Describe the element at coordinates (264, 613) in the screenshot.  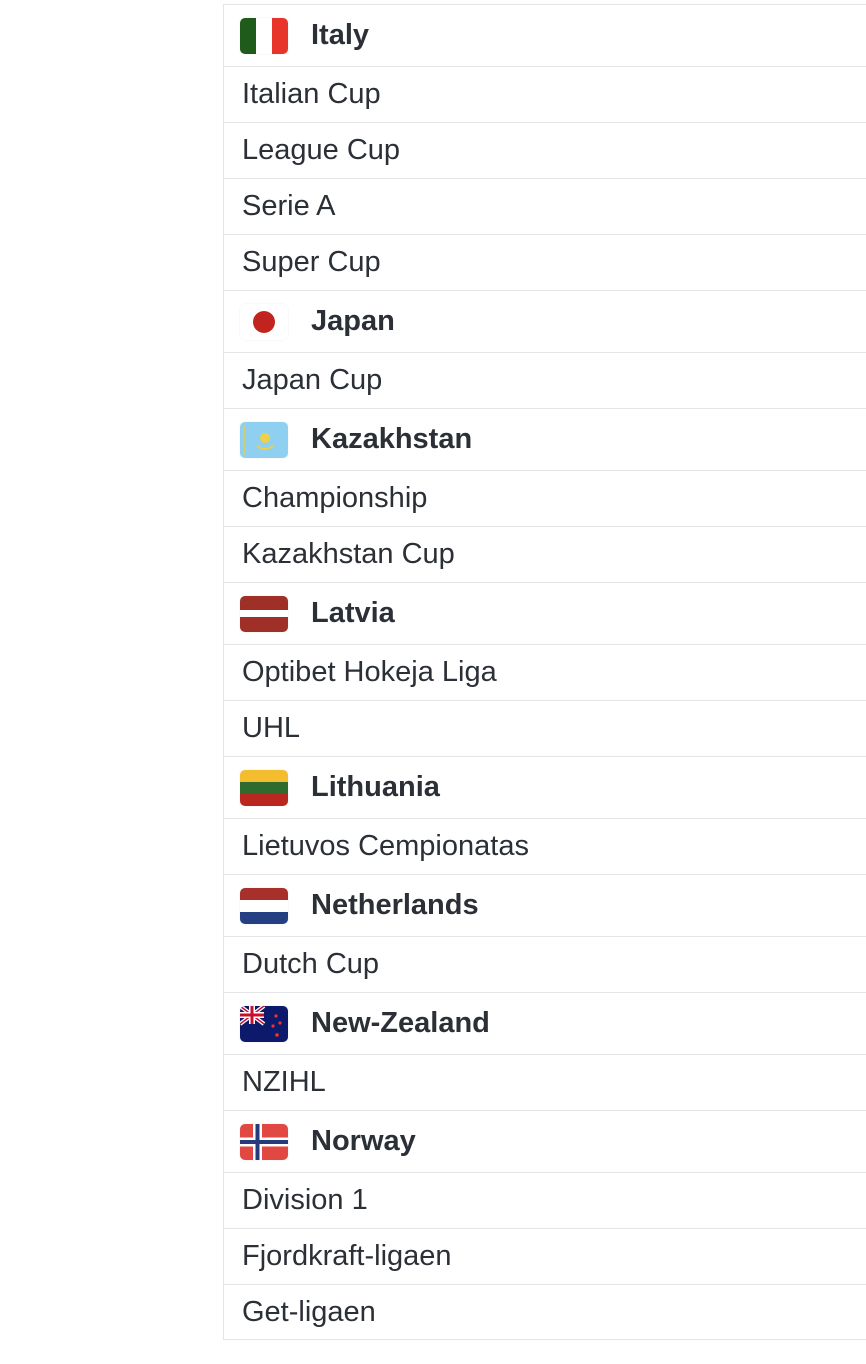
I see `latvia-flag-icon` at that location.